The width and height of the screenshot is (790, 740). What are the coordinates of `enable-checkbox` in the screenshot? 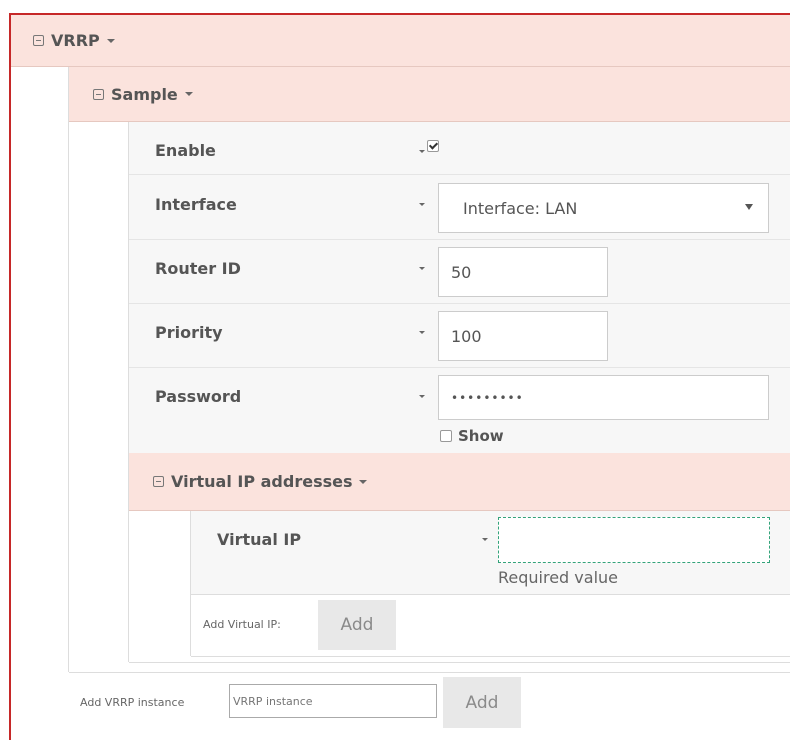 It's located at (433, 146).